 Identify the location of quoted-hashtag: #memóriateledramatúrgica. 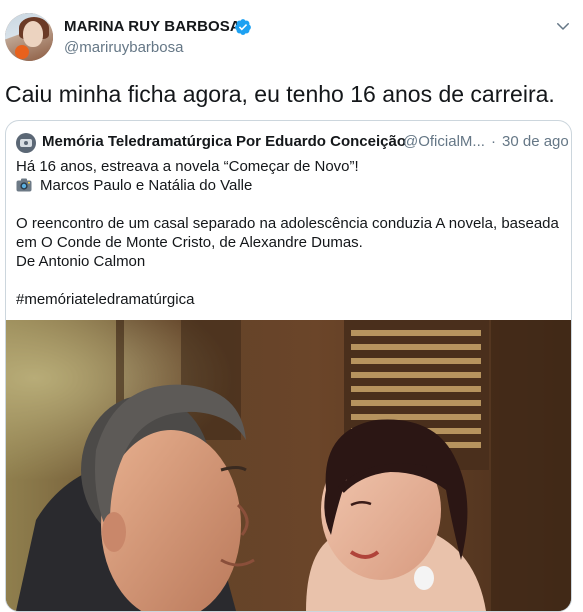
(105, 299).